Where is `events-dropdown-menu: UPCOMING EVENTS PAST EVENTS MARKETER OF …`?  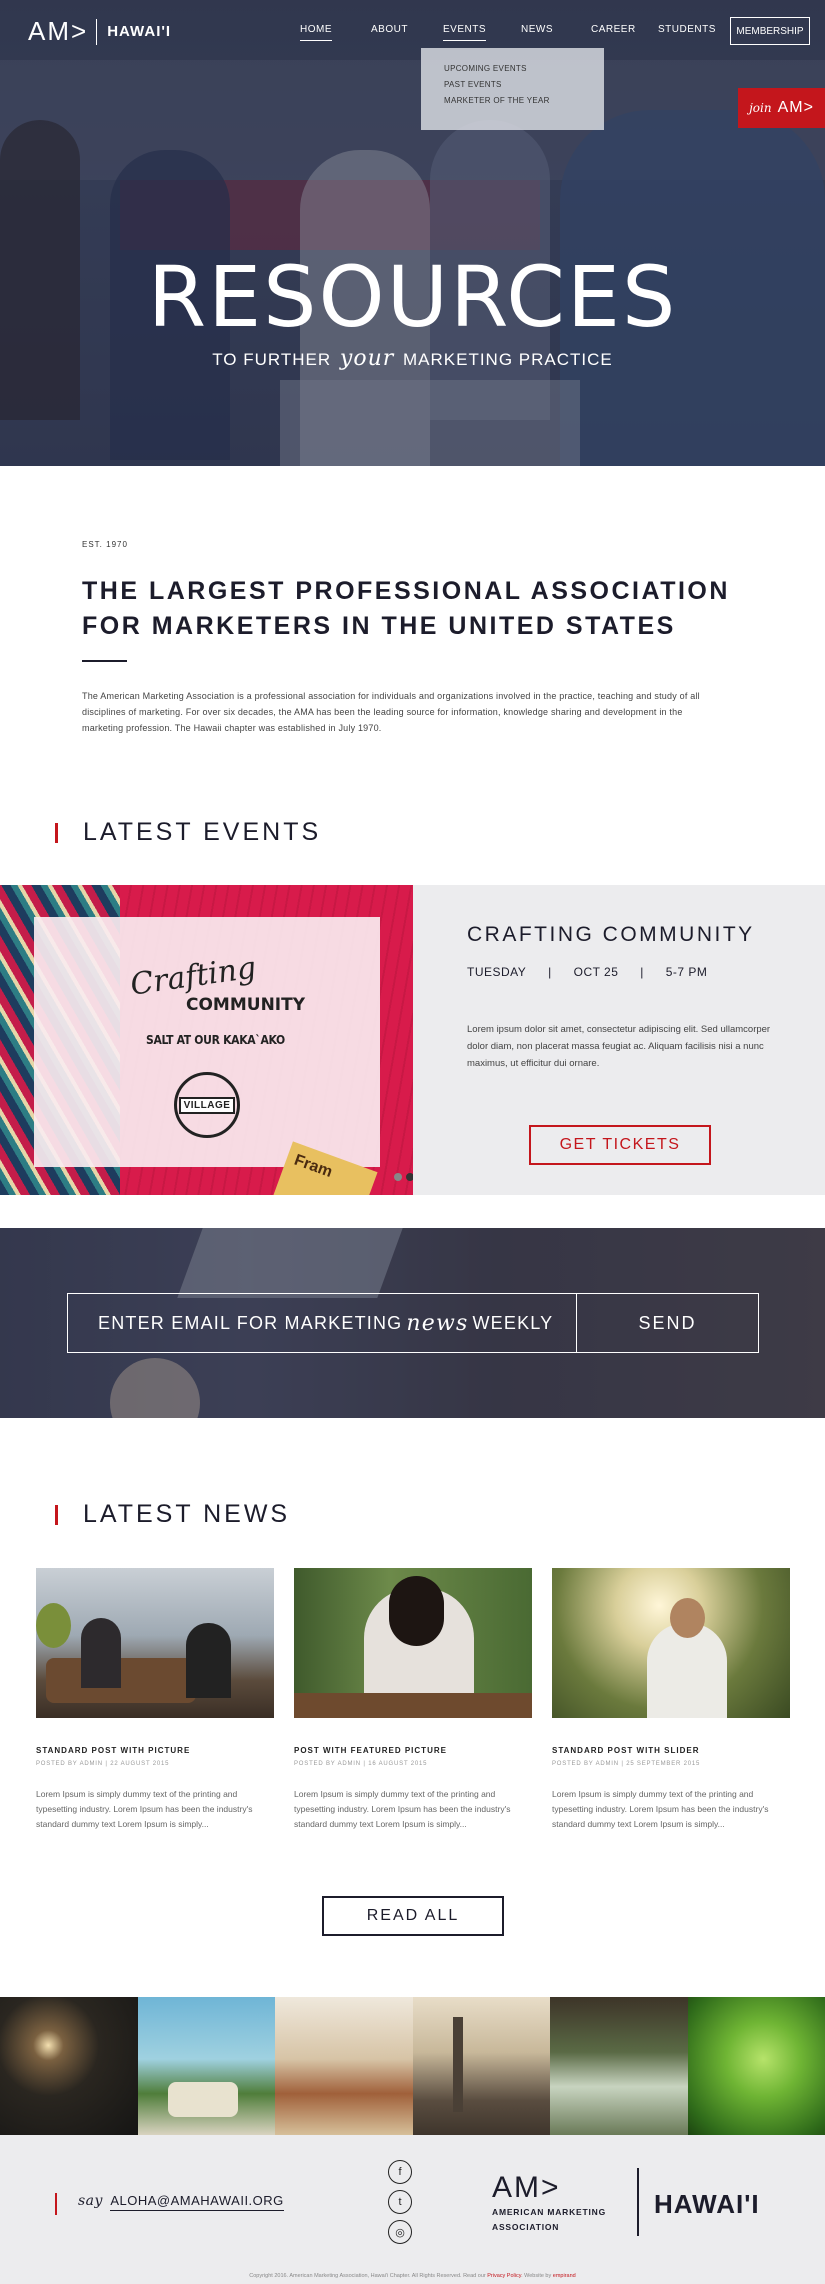 events-dropdown-menu: UPCOMING EVENTS PAST EVENTS MARKETER OF … is located at coordinates (512, 89).